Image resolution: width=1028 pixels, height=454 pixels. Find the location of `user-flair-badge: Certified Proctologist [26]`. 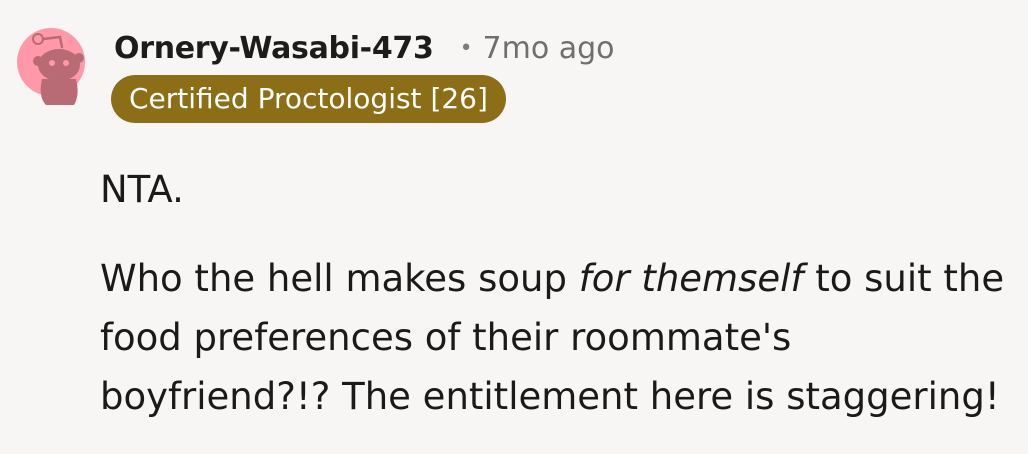

user-flair-badge: Certified Proctologist [26] is located at coordinates (308, 99).